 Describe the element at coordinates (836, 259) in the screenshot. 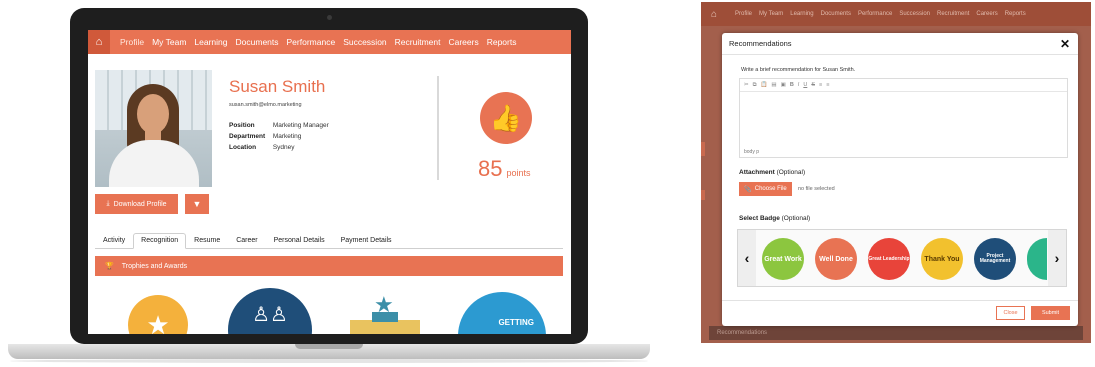

I see `badge-well-done: Well Done` at that location.